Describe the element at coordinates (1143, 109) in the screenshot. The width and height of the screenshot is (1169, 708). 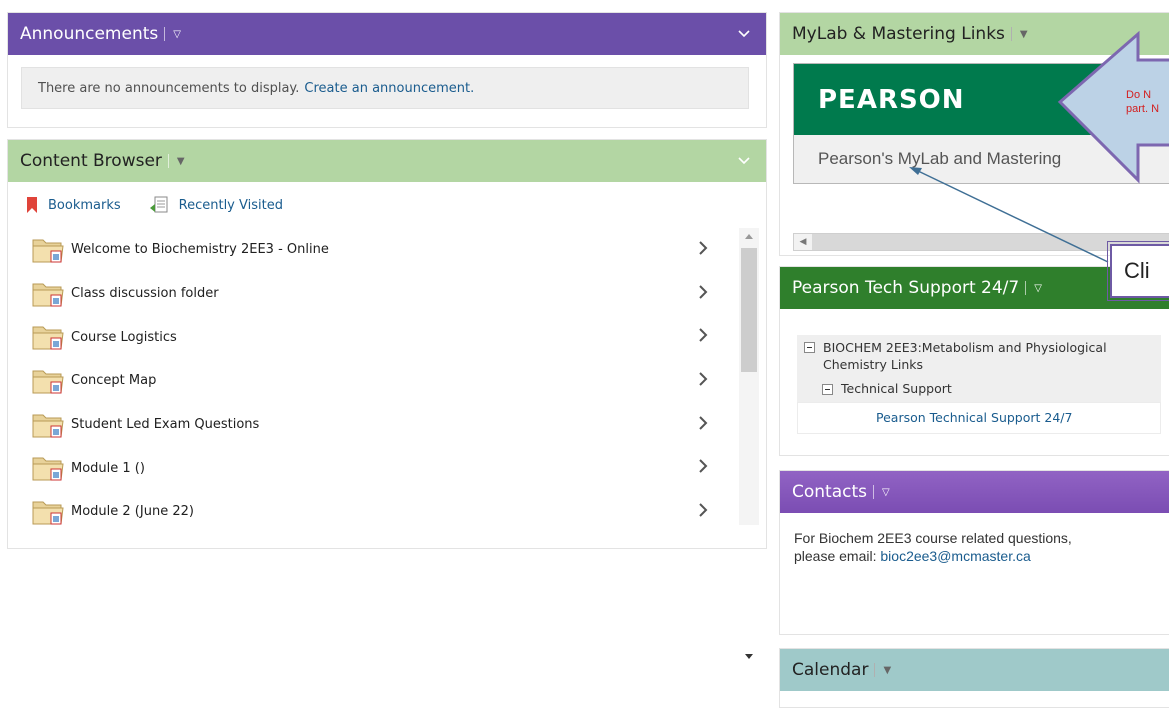
I see `annotation-arrow-line2: part. N` at that location.